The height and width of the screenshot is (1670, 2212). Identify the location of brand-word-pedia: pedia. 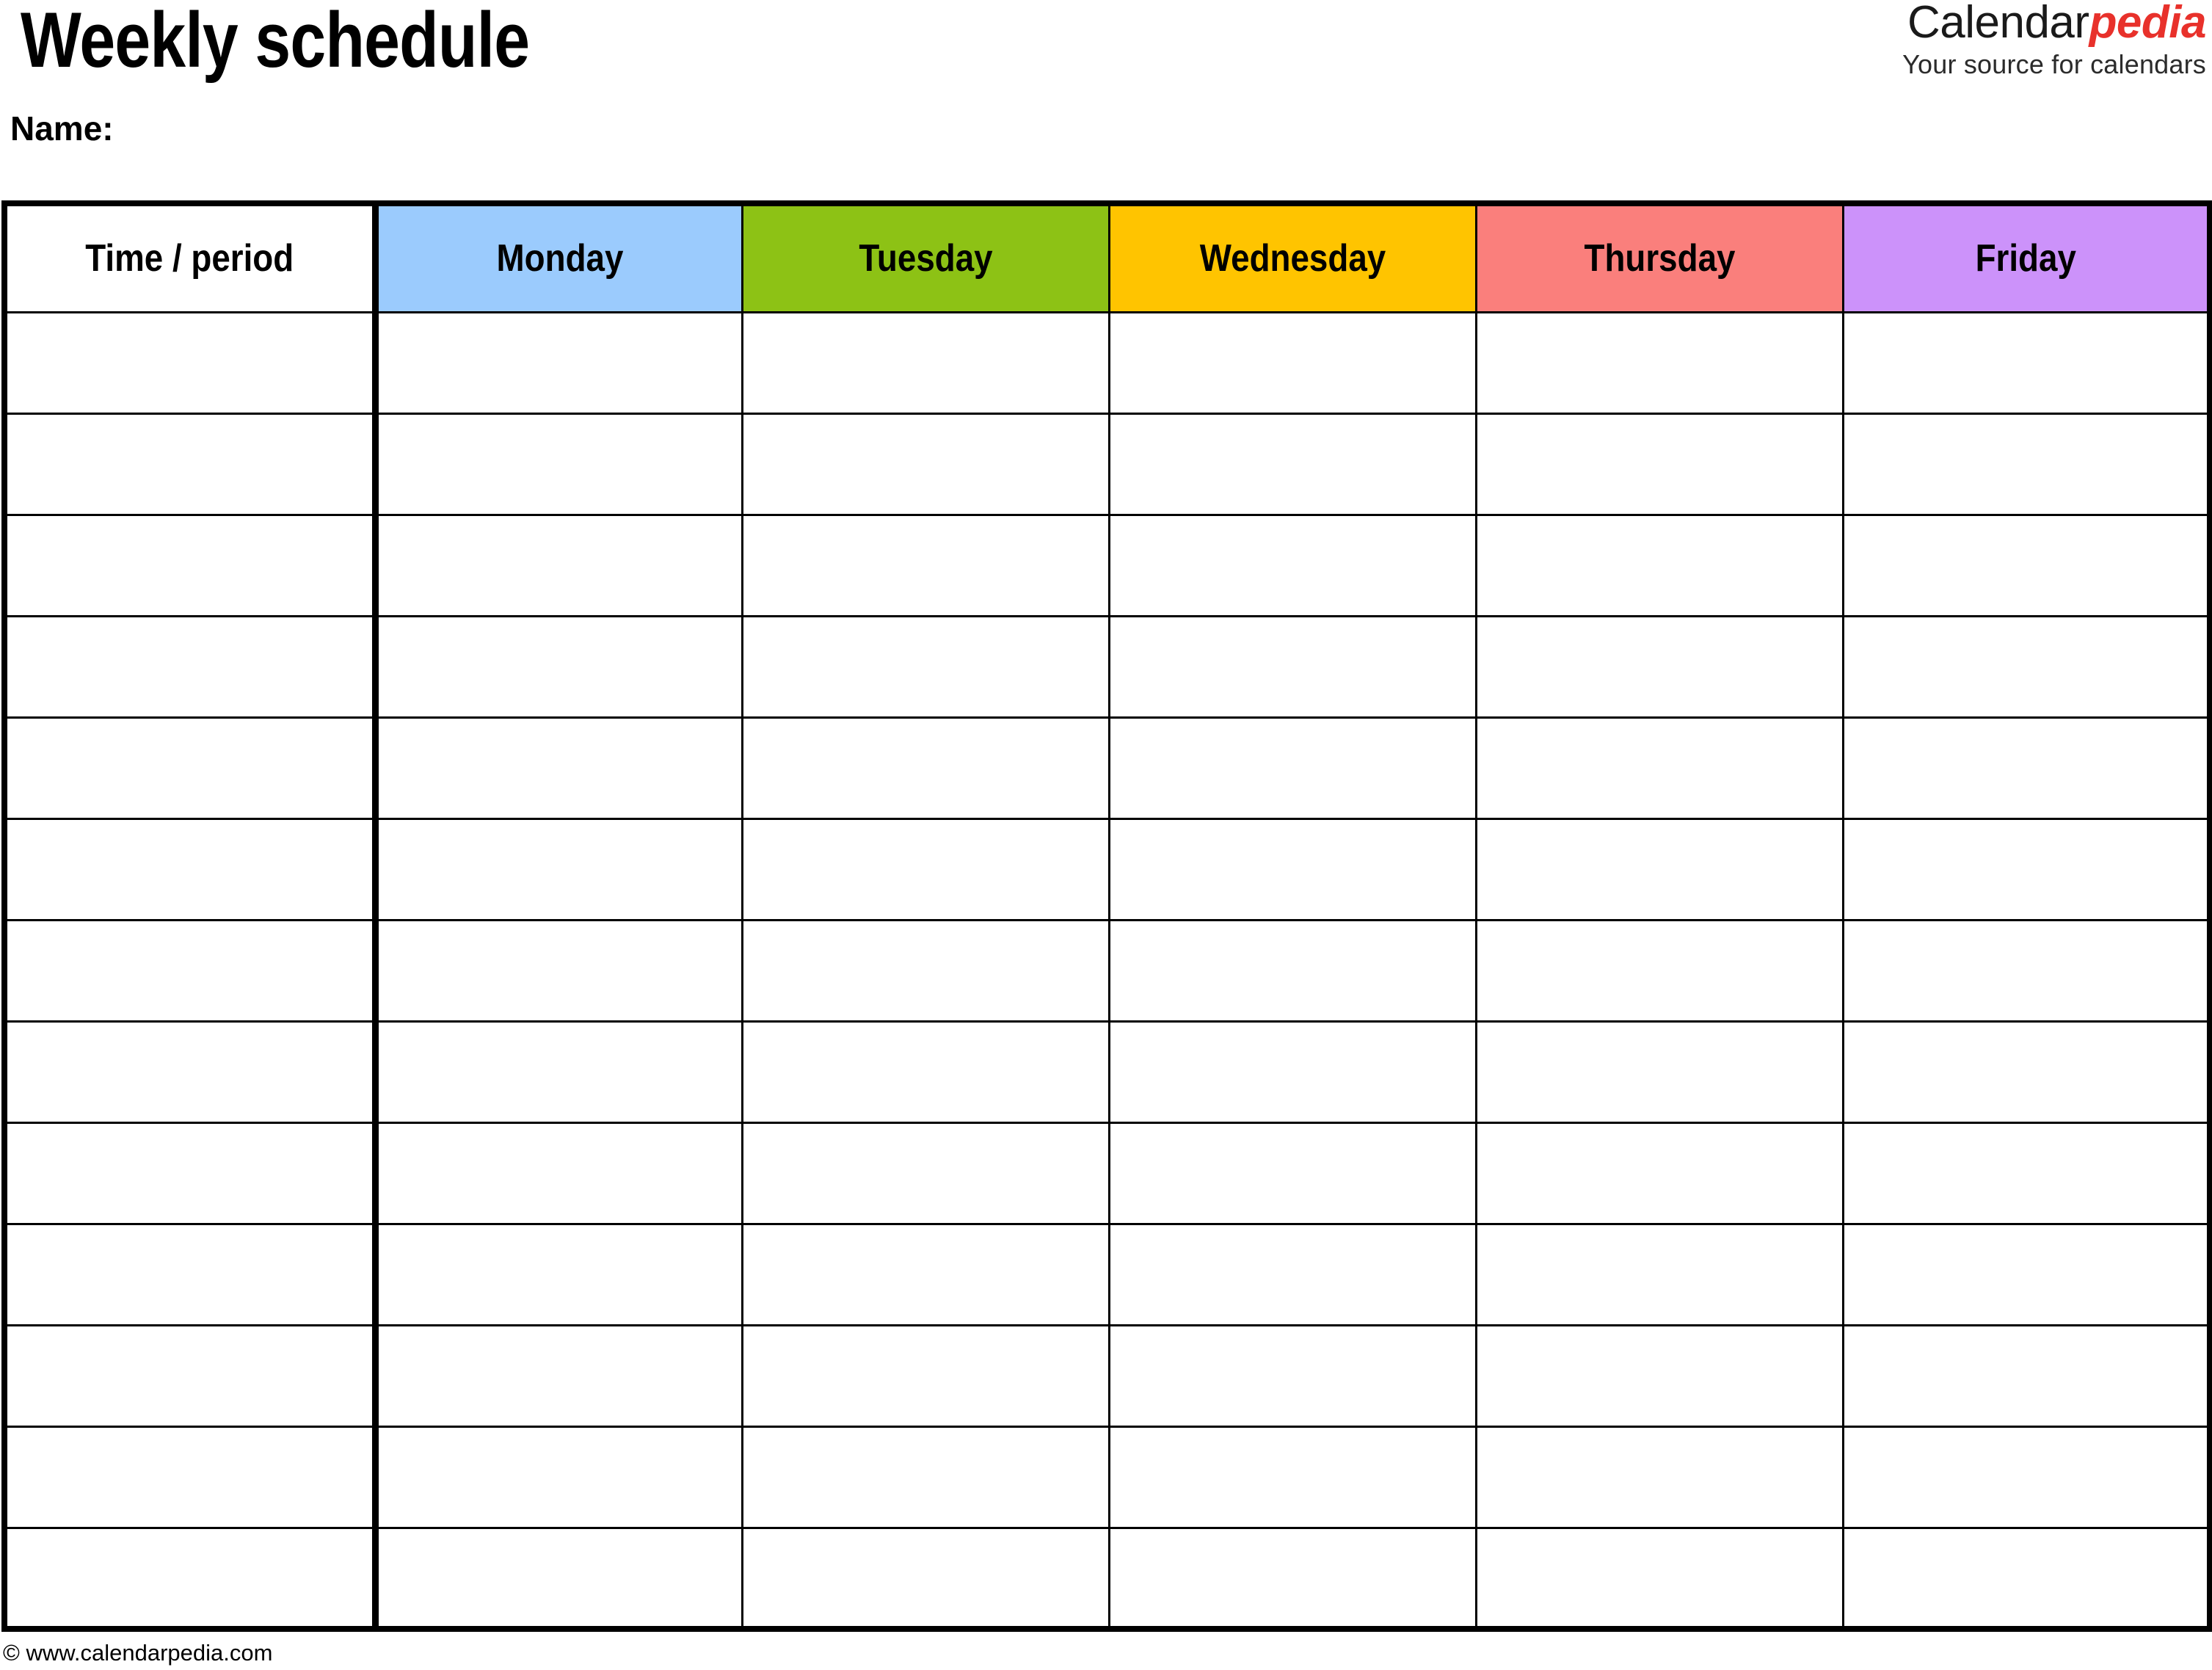
(2148, 24).